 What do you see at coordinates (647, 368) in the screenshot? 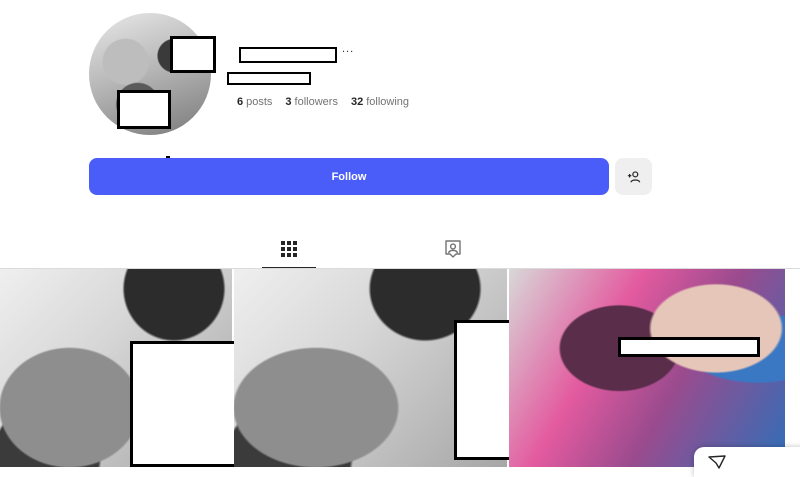
I see `post-thumbnail` at bounding box center [647, 368].